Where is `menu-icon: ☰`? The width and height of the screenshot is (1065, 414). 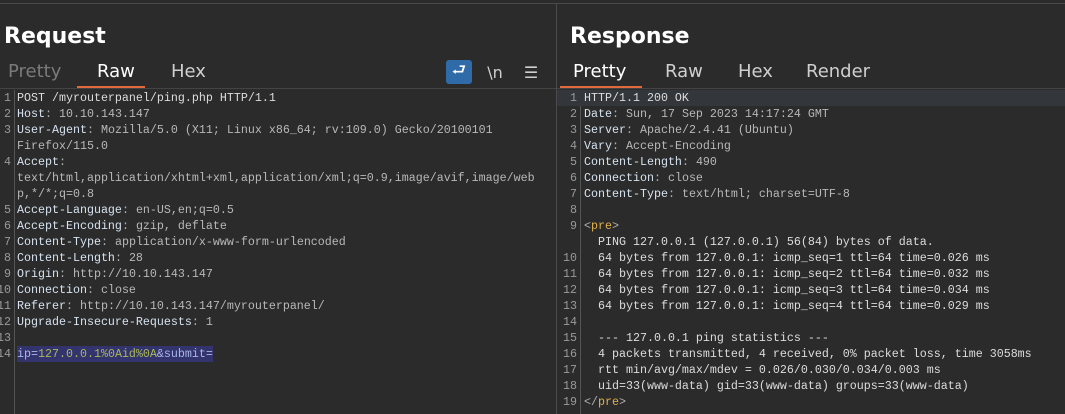 menu-icon: ☰ is located at coordinates (531, 72).